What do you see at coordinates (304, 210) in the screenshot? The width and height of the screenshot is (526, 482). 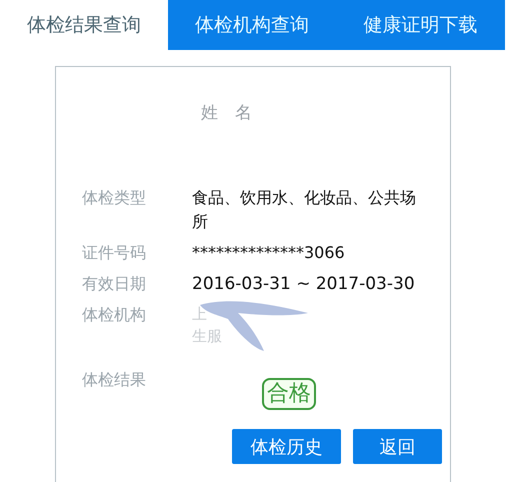 I see `field-value: 食品、饮用水、化妆品、公共场所` at bounding box center [304, 210].